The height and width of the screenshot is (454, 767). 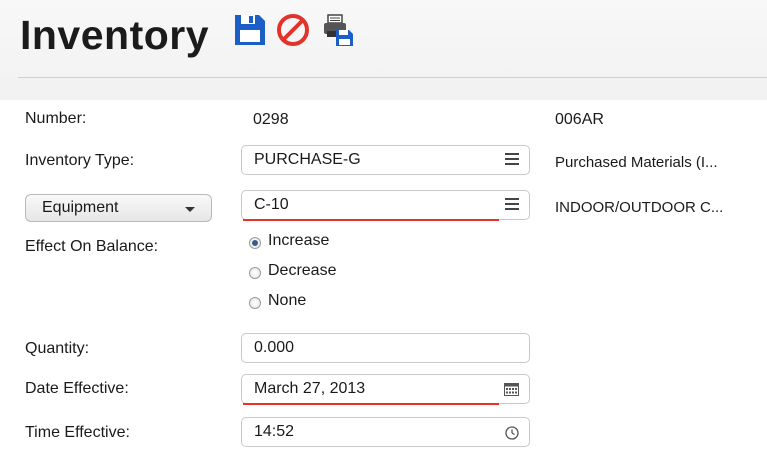 What do you see at coordinates (511, 389) in the screenshot?
I see `calendar-icon` at bounding box center [511, 389].